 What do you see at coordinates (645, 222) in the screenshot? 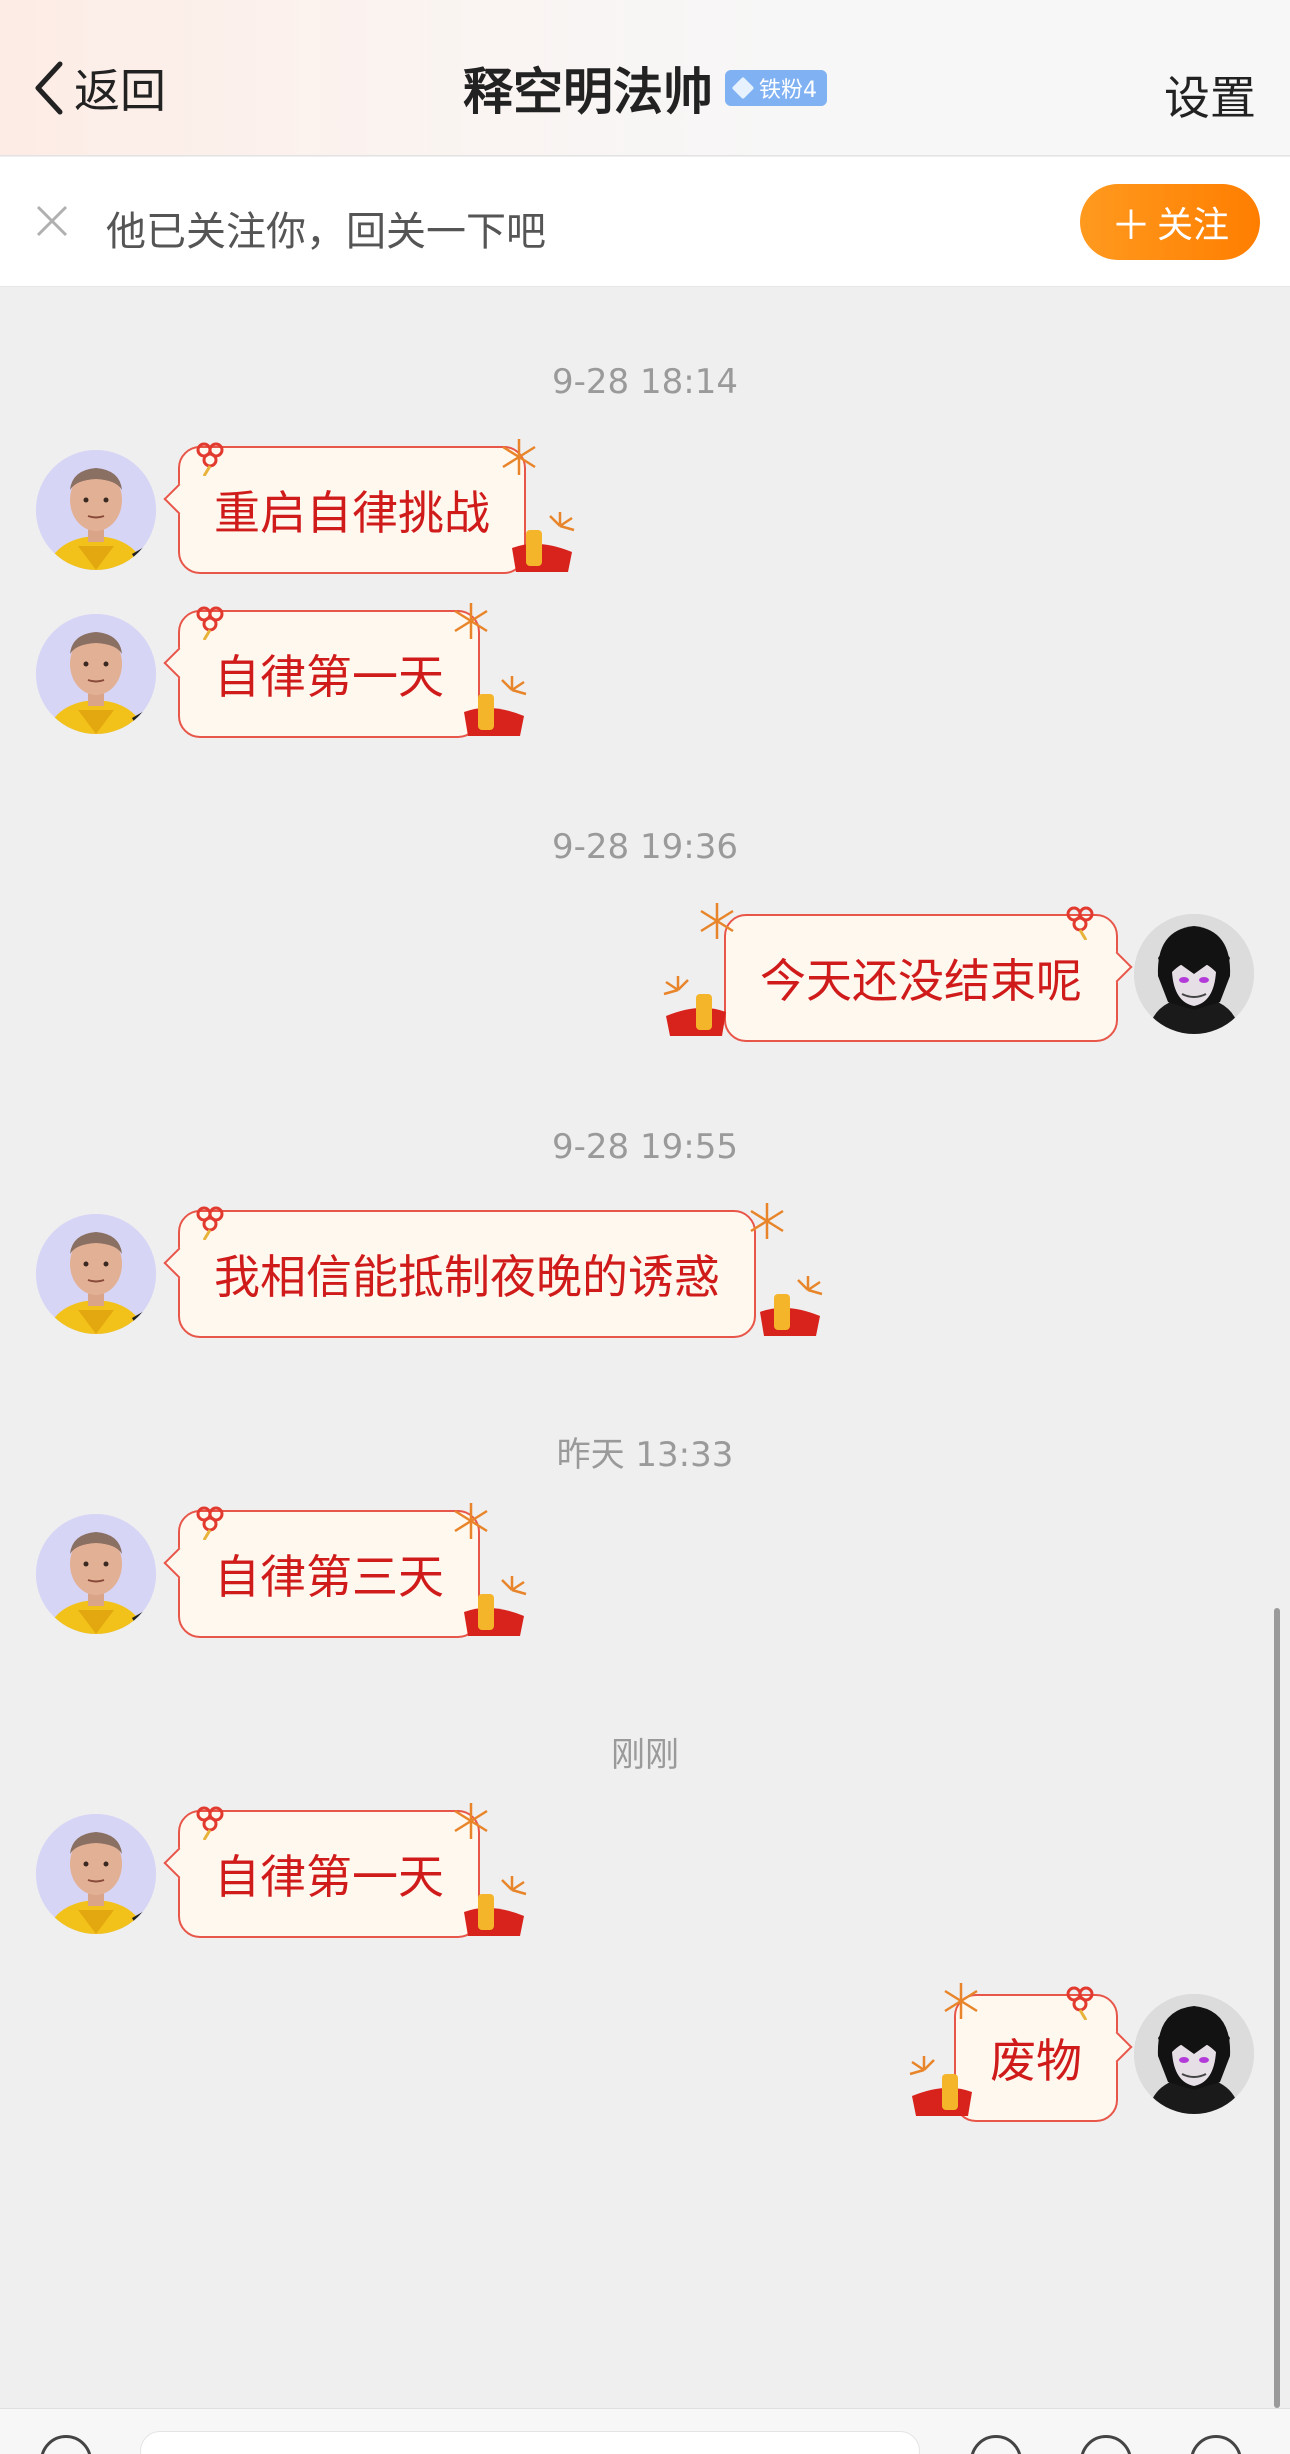
I see `follow-prompt-bar: 他已关注你，回关一下吧 ＋ 关注` at bounding box center [645, 222].